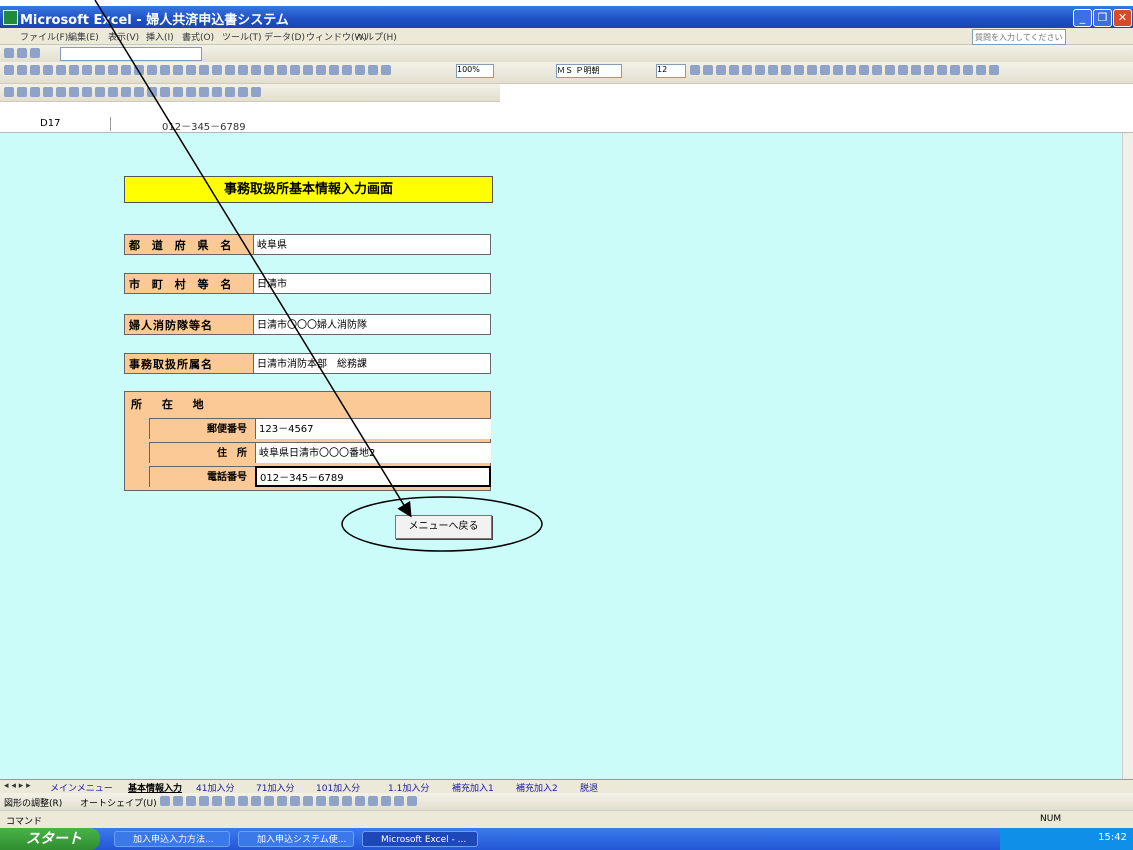 The image size is (1133, 850). Describe the element at coordinates (373, 428) in the screenshot. I see `postal-code-field: 123－4567` at that location.